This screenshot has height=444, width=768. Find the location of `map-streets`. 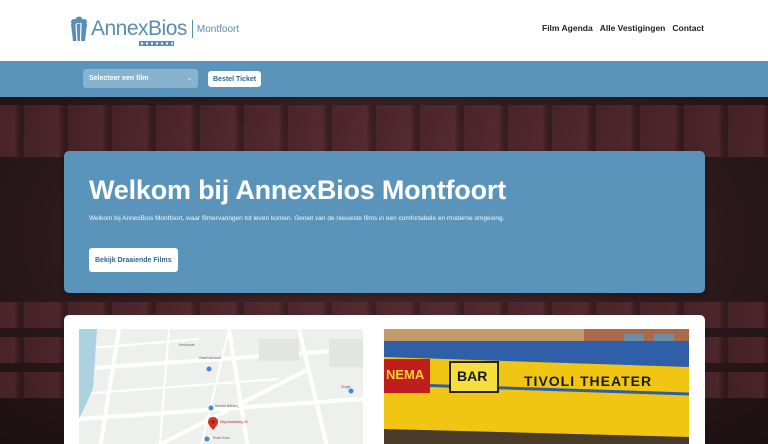

map-streets is located at coordinates (221, 386).